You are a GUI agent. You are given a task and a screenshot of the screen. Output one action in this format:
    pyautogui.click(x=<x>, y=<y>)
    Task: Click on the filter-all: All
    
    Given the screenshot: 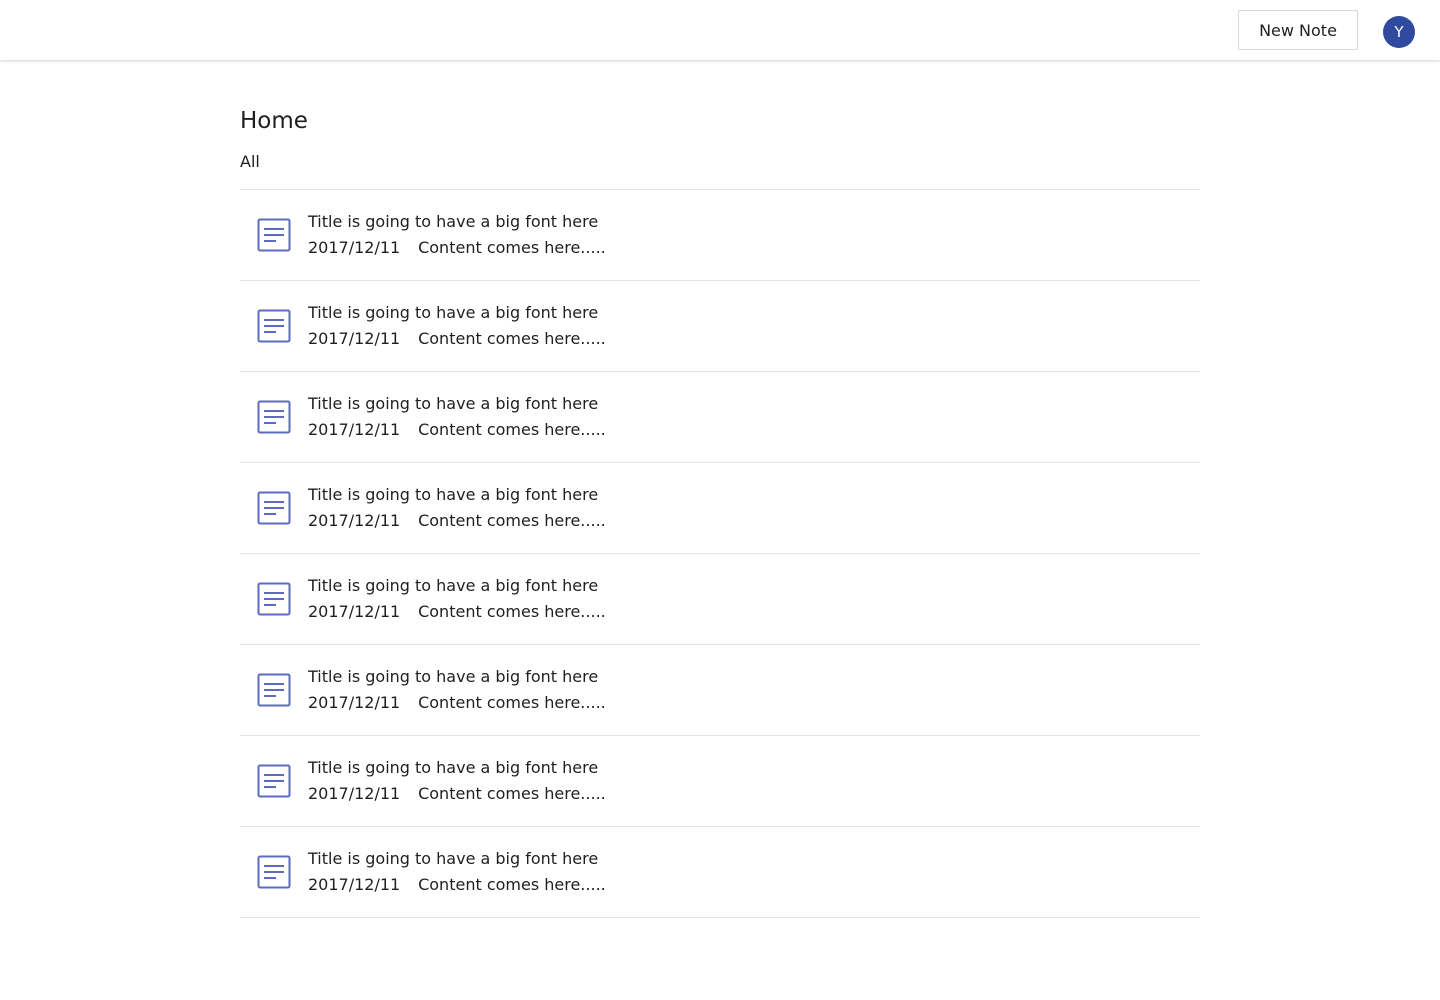 What is the action you would take?
    pyautogui.click(x=250, y=161)
    